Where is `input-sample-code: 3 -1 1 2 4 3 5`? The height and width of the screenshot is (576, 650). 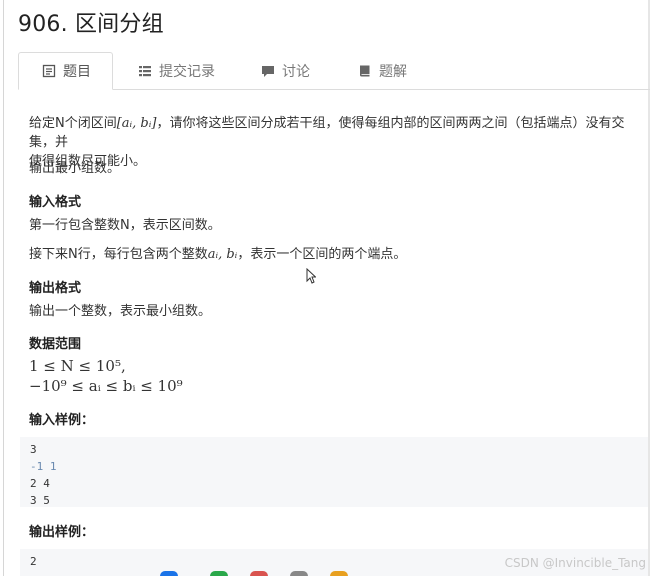
input-sample-code: 3 -1 1 2 4 3 5 is located at coordinates (334, 472).